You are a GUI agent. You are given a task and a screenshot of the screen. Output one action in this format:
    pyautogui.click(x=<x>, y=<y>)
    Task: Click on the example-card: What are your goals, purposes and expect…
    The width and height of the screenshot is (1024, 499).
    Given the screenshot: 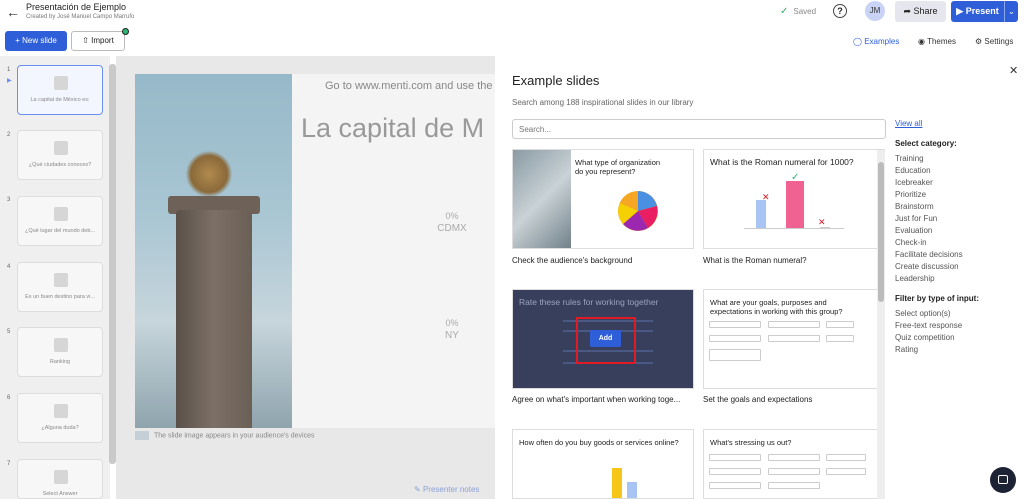 What is the action you would take?
    pyautogui.click(x=794, y=339)
    